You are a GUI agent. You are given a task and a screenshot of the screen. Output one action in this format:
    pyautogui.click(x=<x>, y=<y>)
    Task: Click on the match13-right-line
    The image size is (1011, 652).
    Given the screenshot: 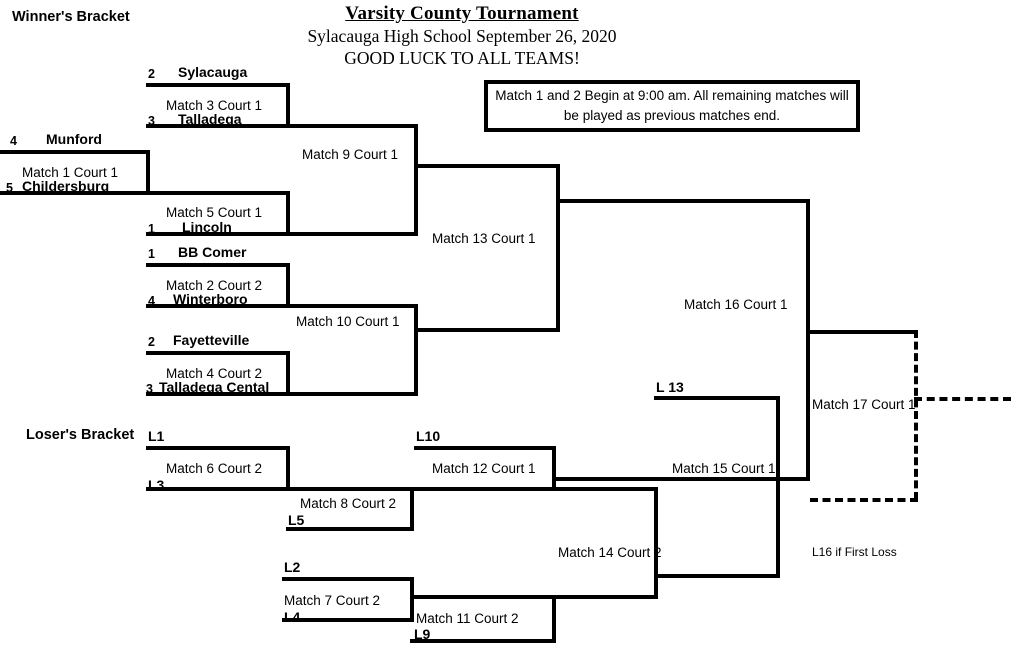 What is the action you would take?
    pyautogui.click(x=558, y=248)
    